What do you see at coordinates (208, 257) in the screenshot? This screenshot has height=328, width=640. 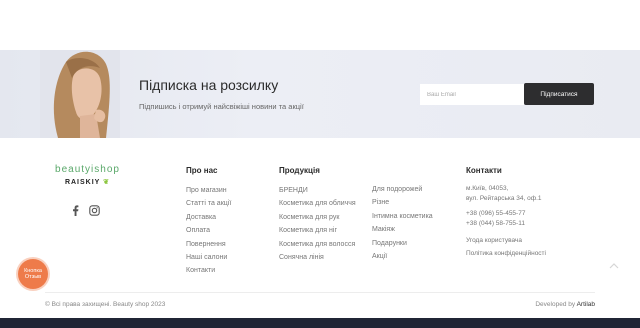 I see `about-link: Наші салони` at bounding box center [208, 257].